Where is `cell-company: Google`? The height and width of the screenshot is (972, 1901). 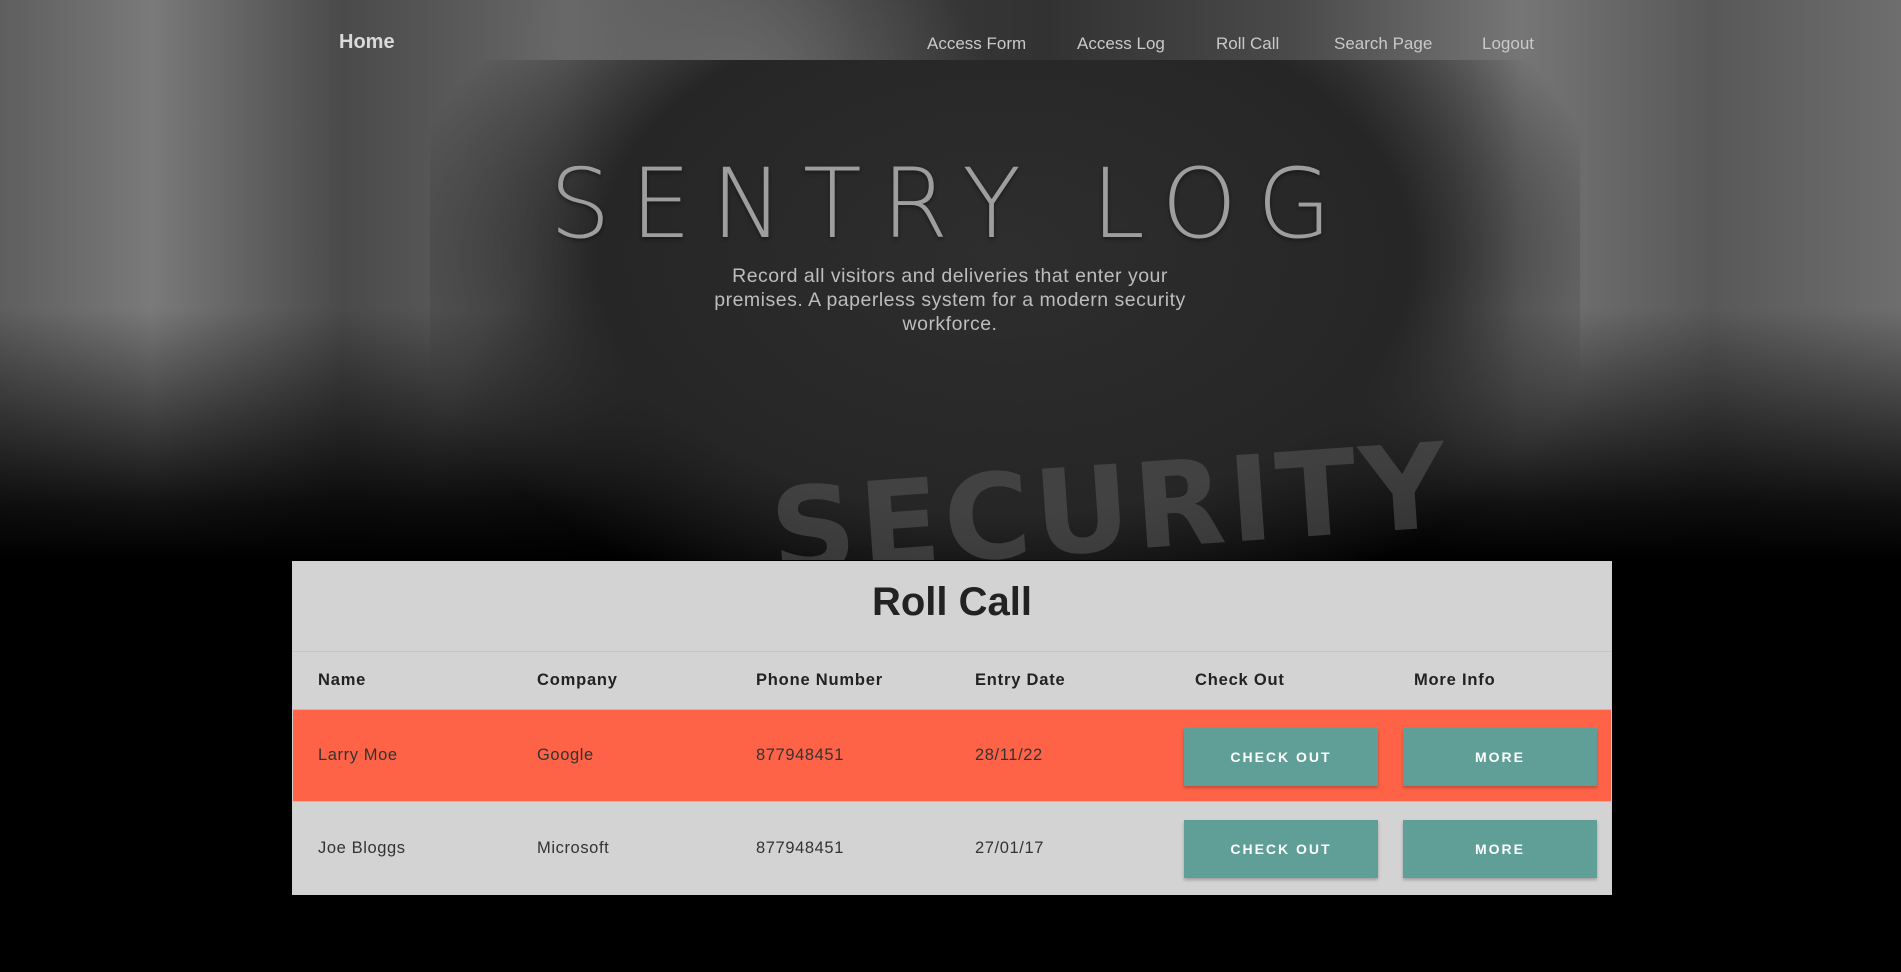
cell-company: Google is located at coordinates (565, 755).